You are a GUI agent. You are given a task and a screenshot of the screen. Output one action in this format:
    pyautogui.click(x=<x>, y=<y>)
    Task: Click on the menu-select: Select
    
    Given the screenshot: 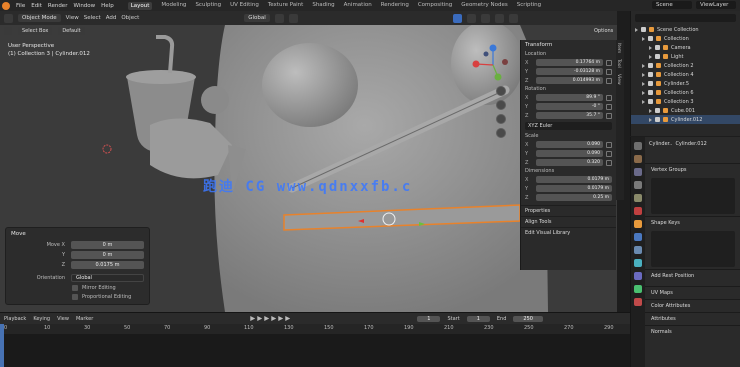 What is the action you would take?
    pyautogui.click(x=92, y=18)
    